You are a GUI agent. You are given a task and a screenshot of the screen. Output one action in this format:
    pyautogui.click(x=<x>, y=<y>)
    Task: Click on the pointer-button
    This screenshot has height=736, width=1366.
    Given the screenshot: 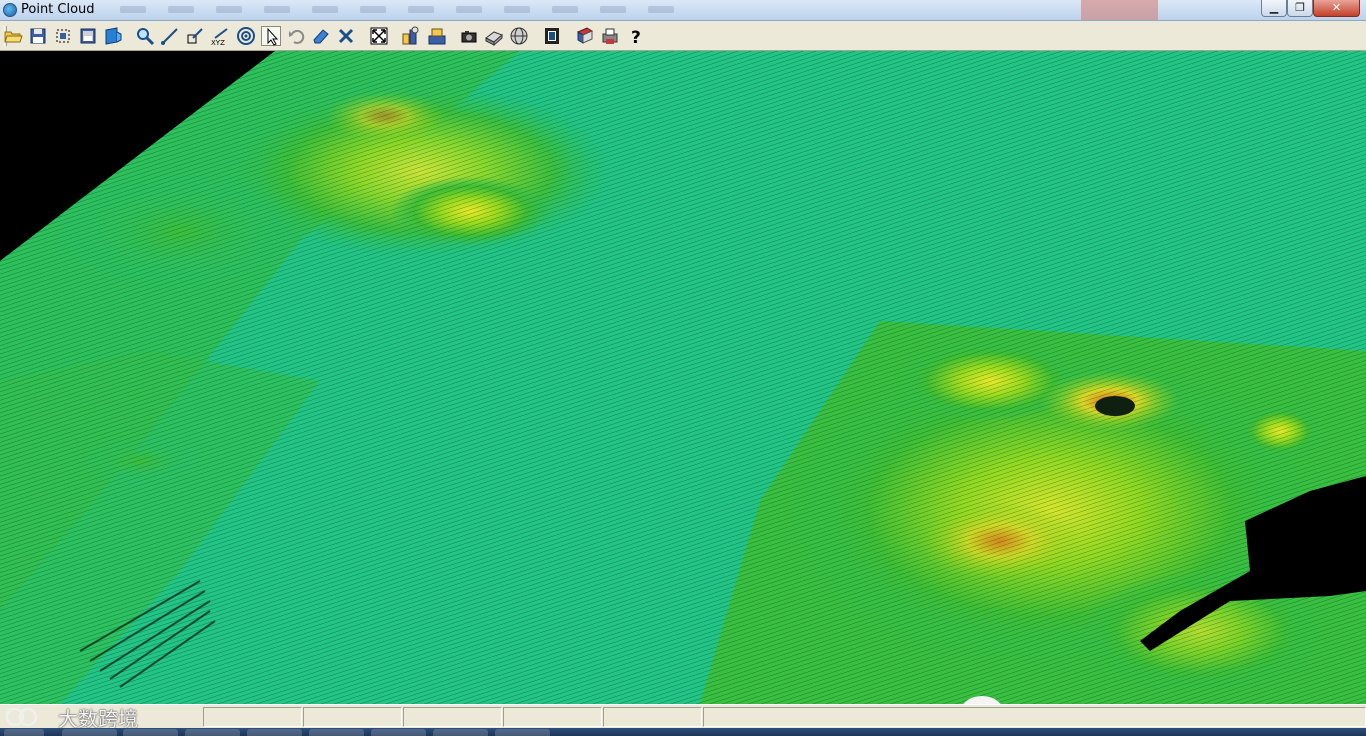 What is the action you would take?
    pyautogui.click(x=271, y=36)
    